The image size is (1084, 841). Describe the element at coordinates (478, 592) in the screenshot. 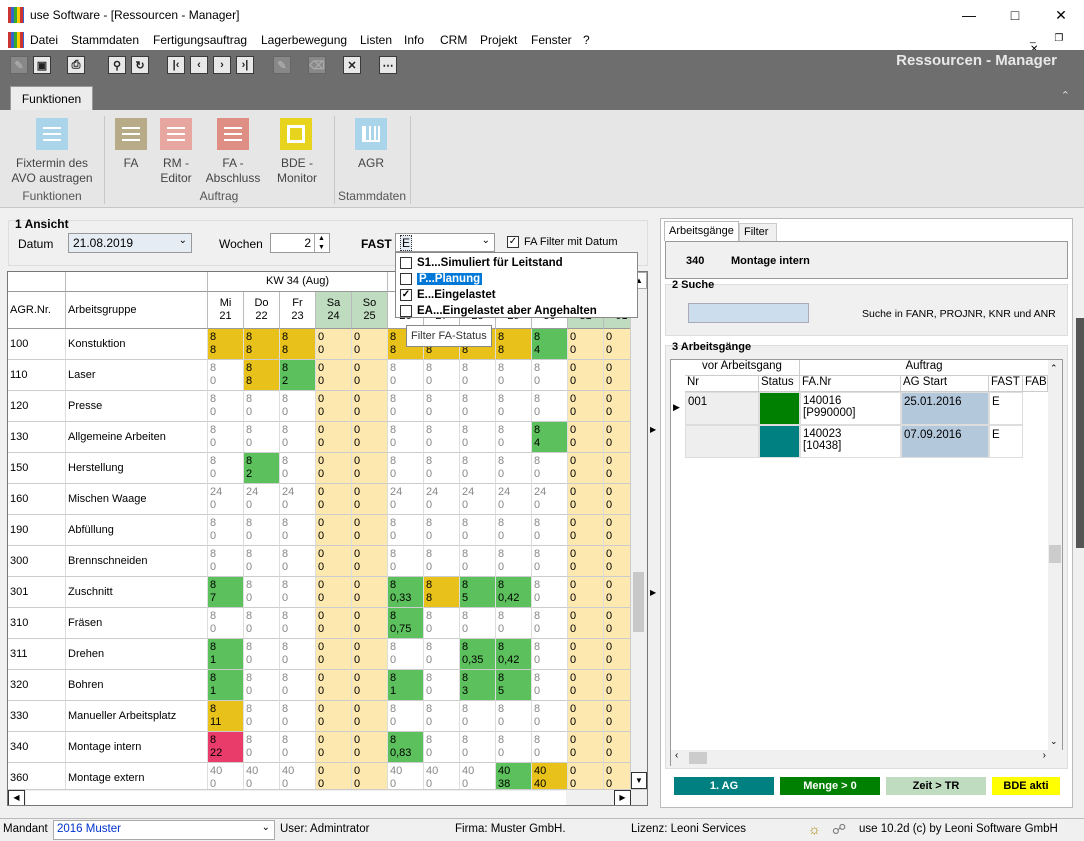

I see `capacity-cell: 85` at that location.